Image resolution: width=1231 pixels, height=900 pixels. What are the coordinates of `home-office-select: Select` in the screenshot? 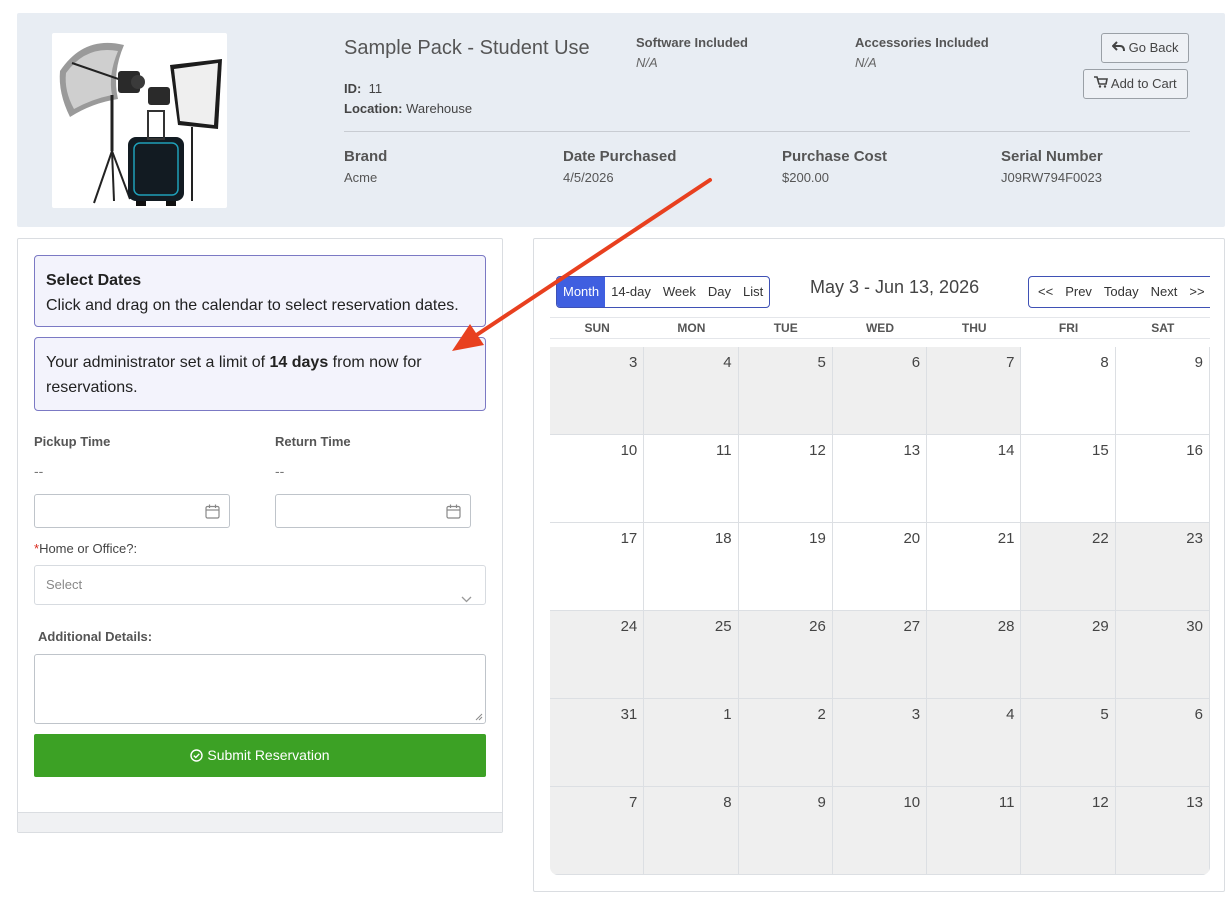 It's located at (260, 585).